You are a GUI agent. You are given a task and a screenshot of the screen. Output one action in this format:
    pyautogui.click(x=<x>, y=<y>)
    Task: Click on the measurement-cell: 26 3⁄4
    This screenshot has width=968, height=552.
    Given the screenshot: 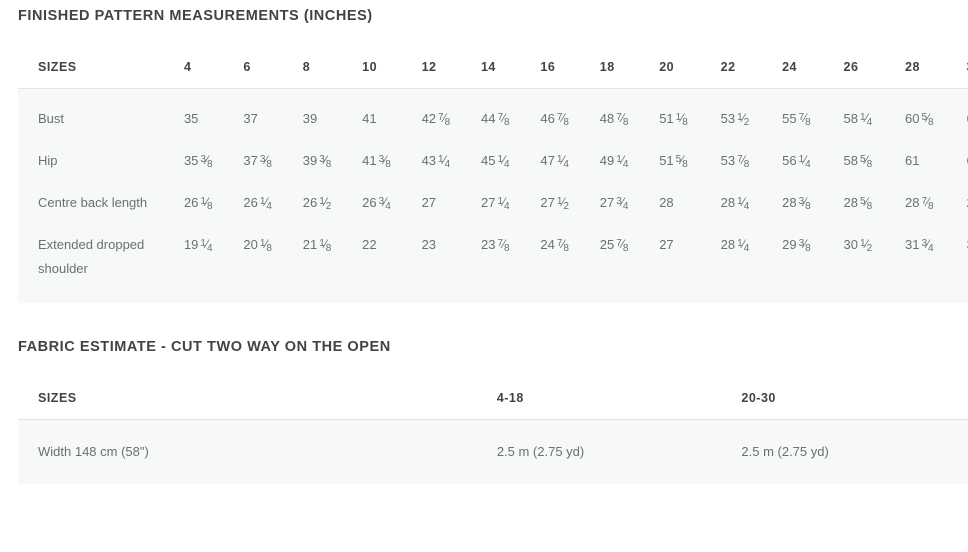 What is the action you would take?
    pyautogui.click(x=376, y=203)
    